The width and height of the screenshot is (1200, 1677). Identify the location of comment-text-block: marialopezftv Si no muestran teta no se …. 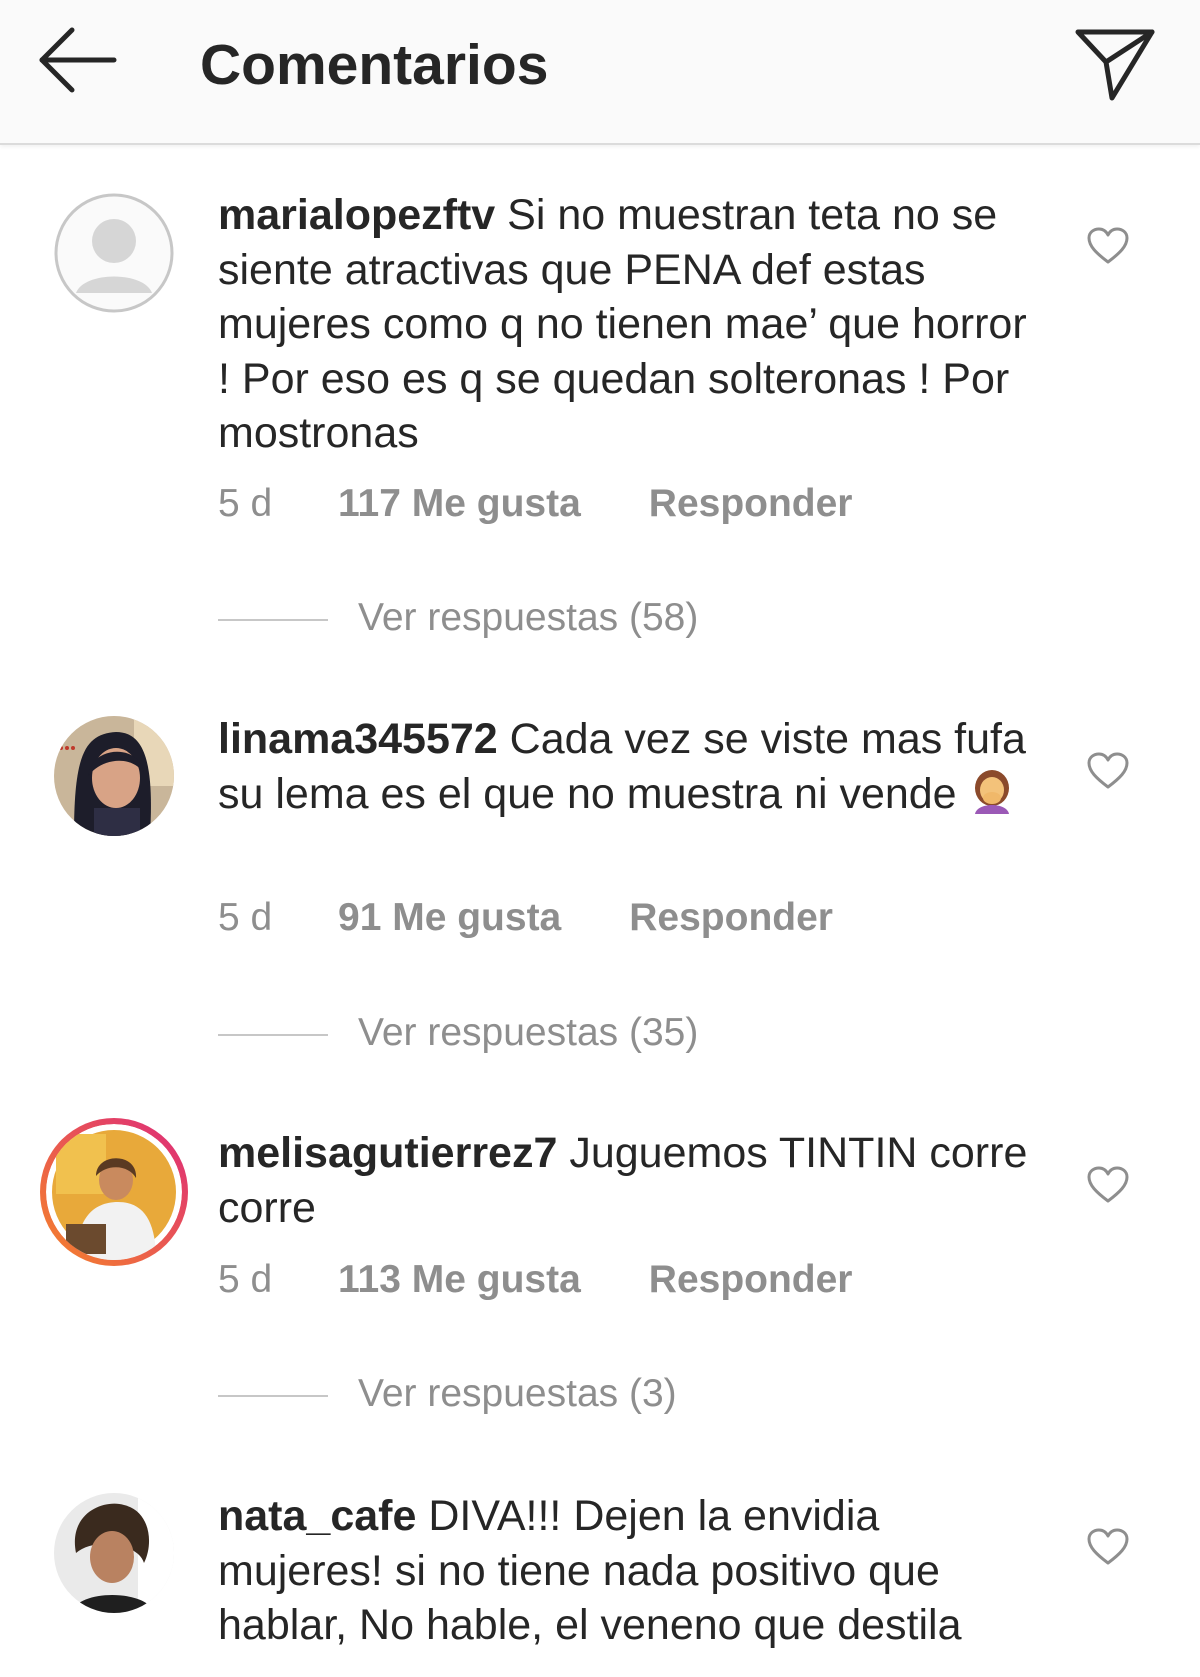
(628, 324).